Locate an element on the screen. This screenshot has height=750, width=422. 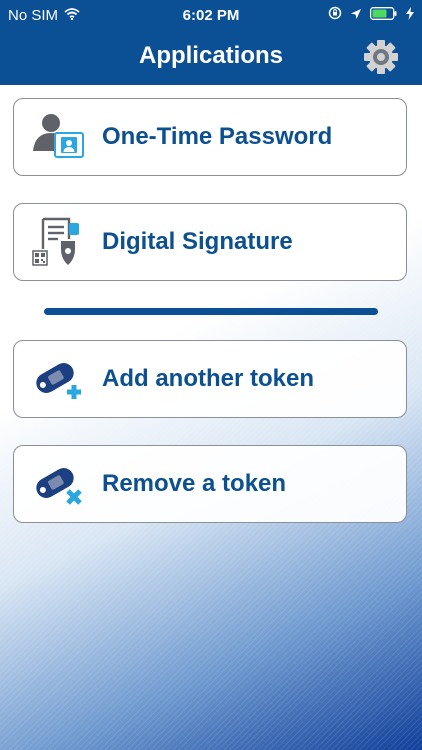
digital-signature-label: Digital Signature is located at coordinates (197, 241).